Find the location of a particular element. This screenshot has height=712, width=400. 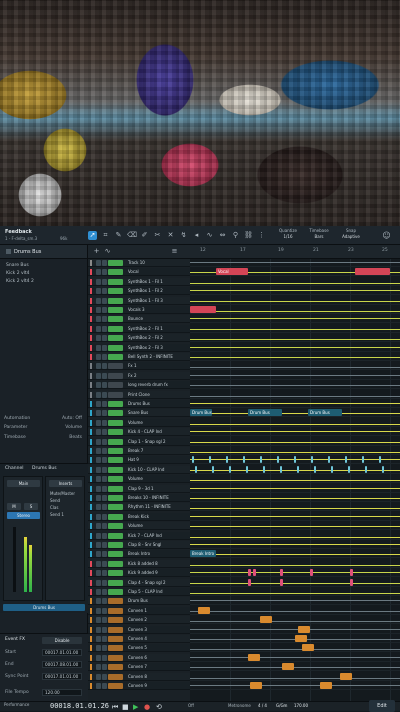

event-clip: Break Intro is located at coordinates (203, 554).